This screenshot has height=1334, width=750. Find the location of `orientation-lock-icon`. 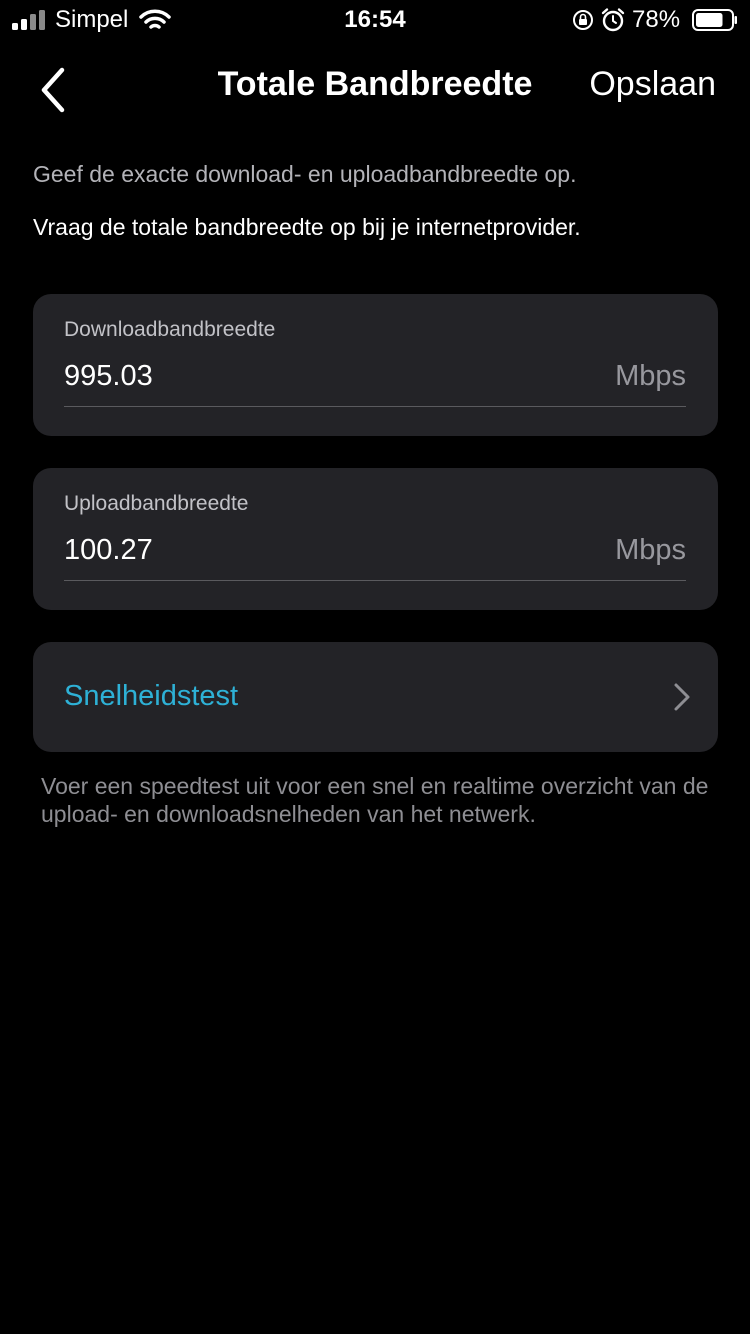

orientation-lock-icon is located at coordinates (583, 20).